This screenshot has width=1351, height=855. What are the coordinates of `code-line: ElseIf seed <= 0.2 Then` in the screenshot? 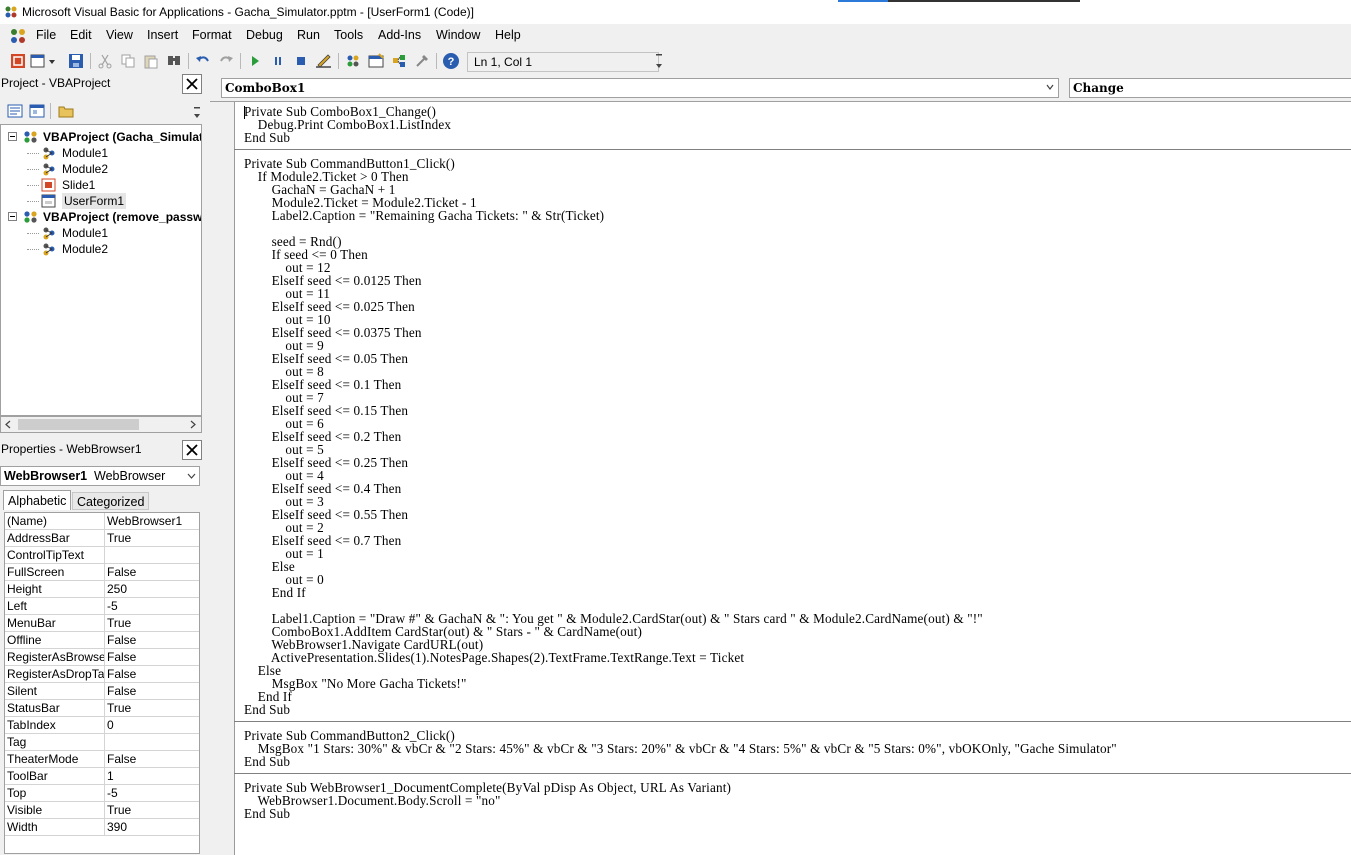 It's located at (680, 436).